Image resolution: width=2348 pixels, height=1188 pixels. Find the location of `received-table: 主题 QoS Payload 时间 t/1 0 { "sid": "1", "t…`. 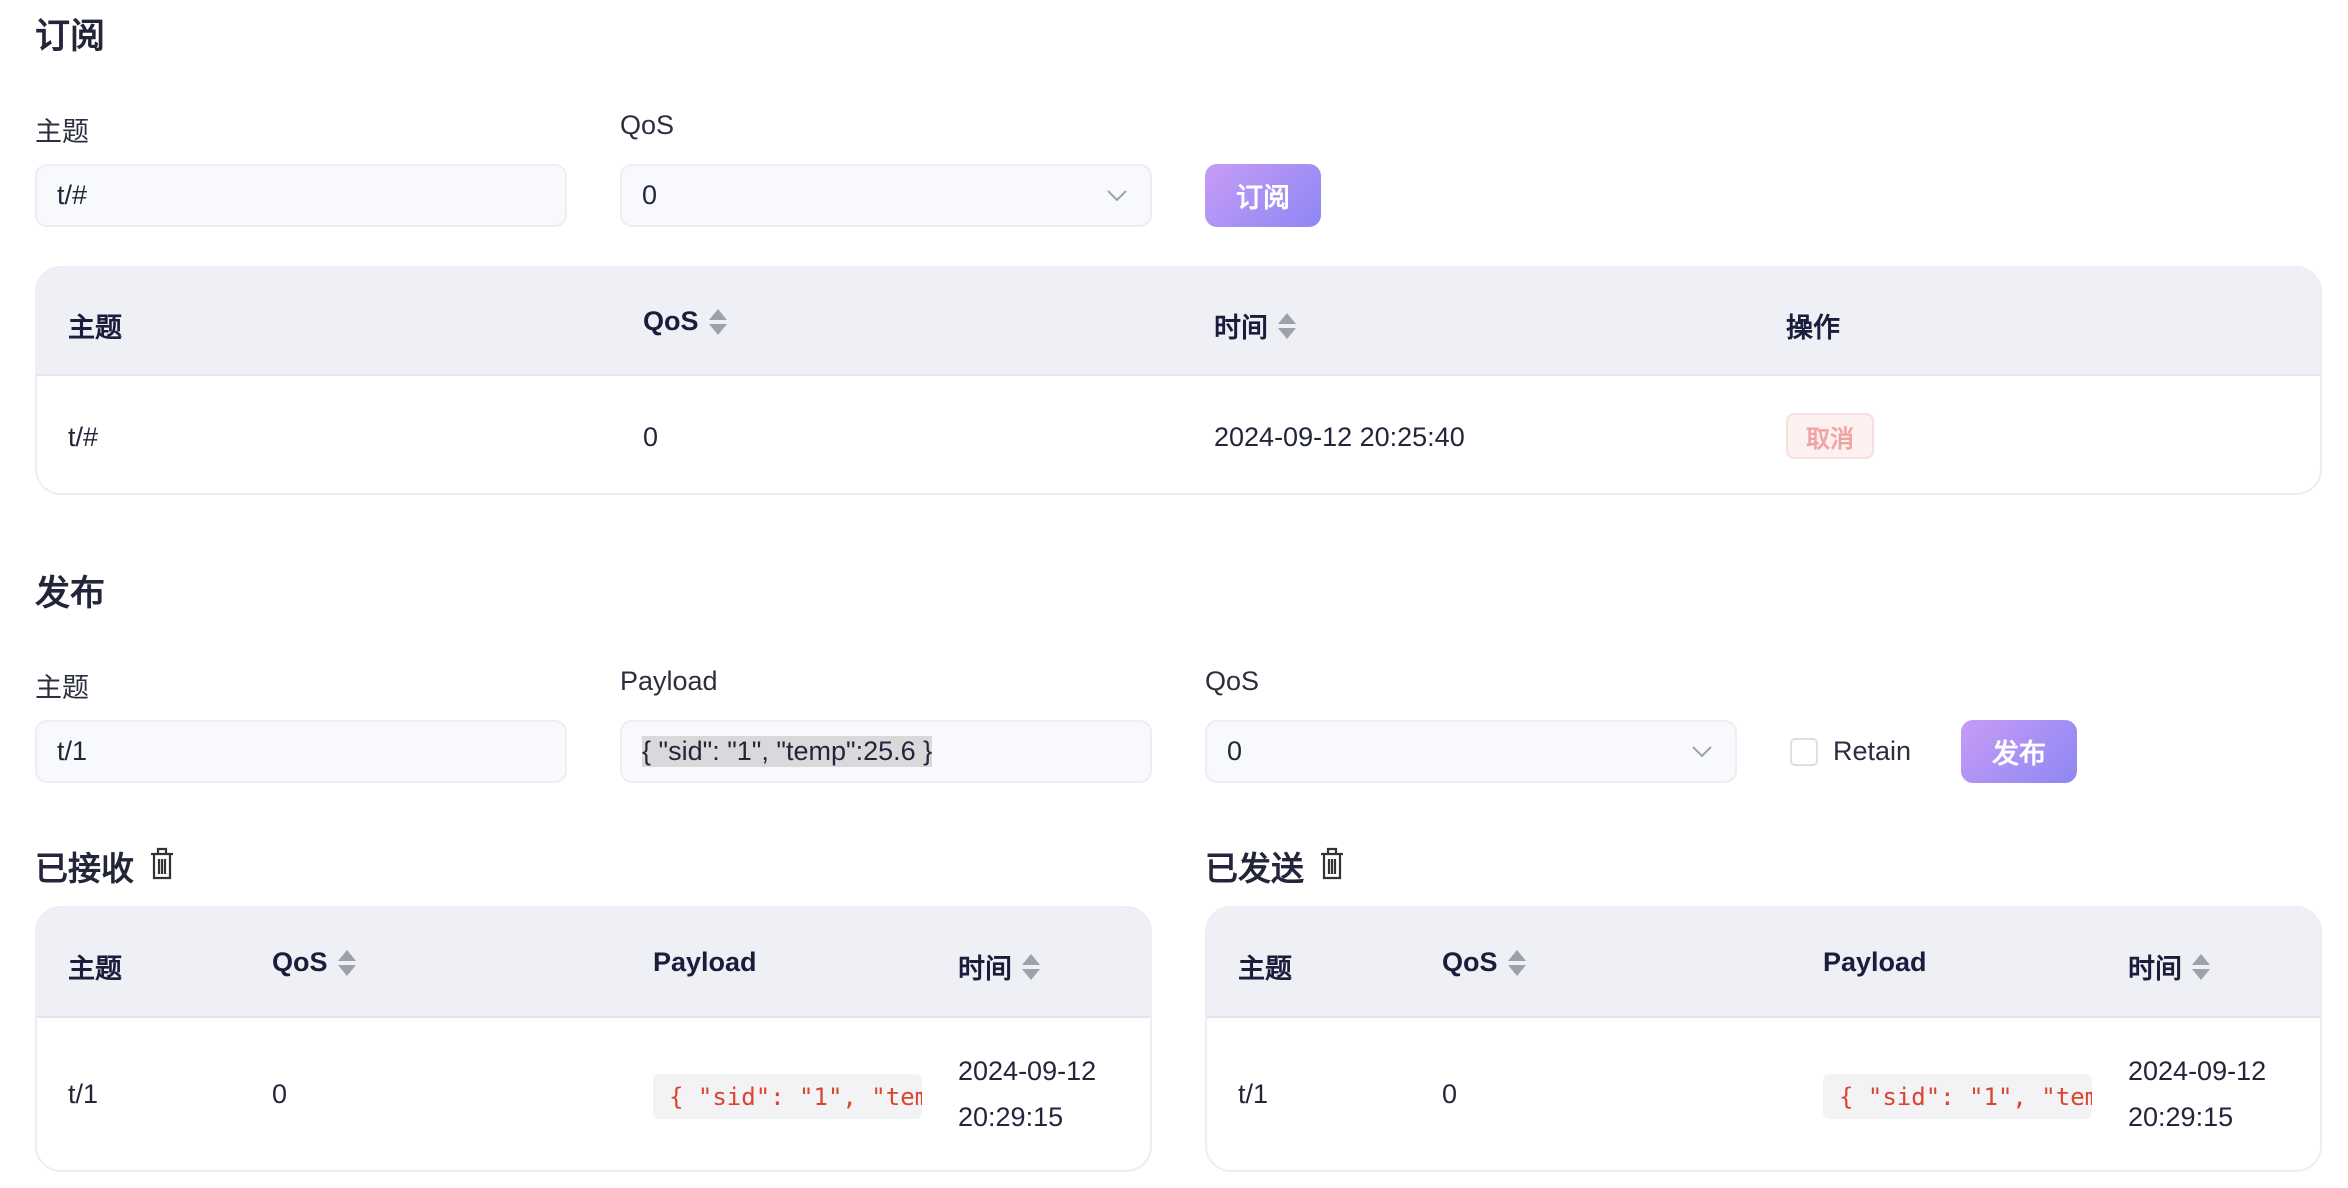

received-table: 主题 QoS Payload 时间 t/1 0 { "sid": "1", "t… is located at coordinates (593, 1039).